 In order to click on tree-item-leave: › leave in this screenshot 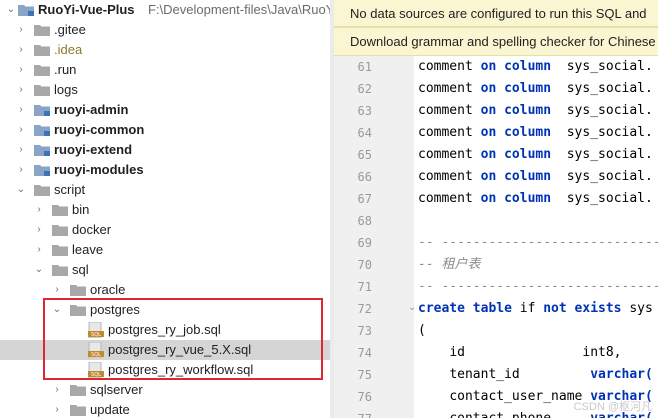, I will do `click(165, 250)`.